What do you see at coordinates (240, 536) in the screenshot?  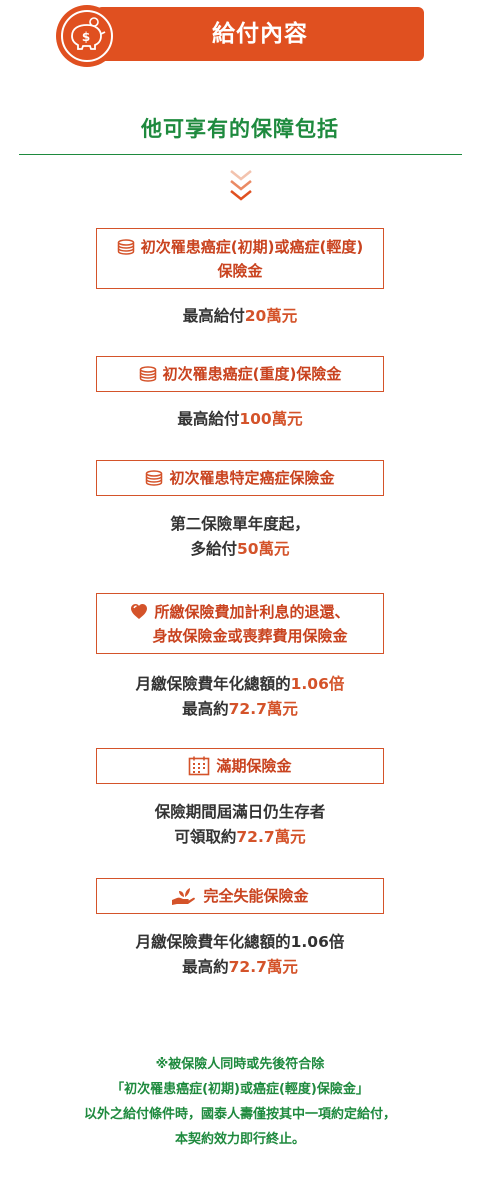 I see `benefit-description: 第二保險單年度起， 多給付50萬元` at bounding box center [240, 536].